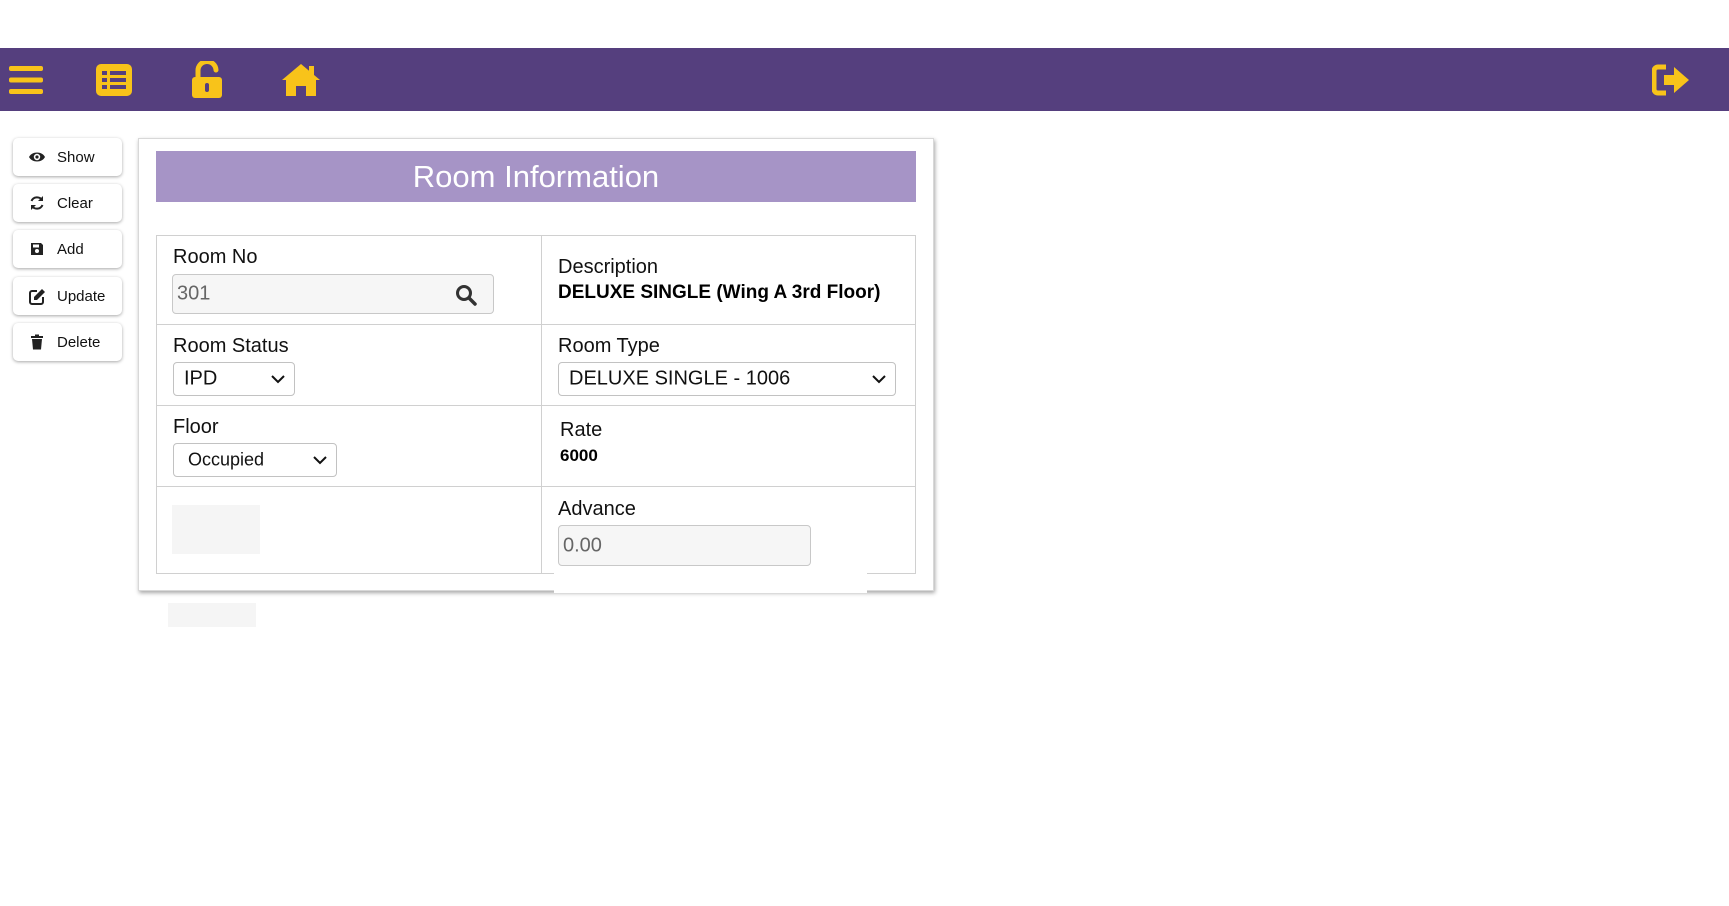  I want to click on list-icon, so click(114, 80).